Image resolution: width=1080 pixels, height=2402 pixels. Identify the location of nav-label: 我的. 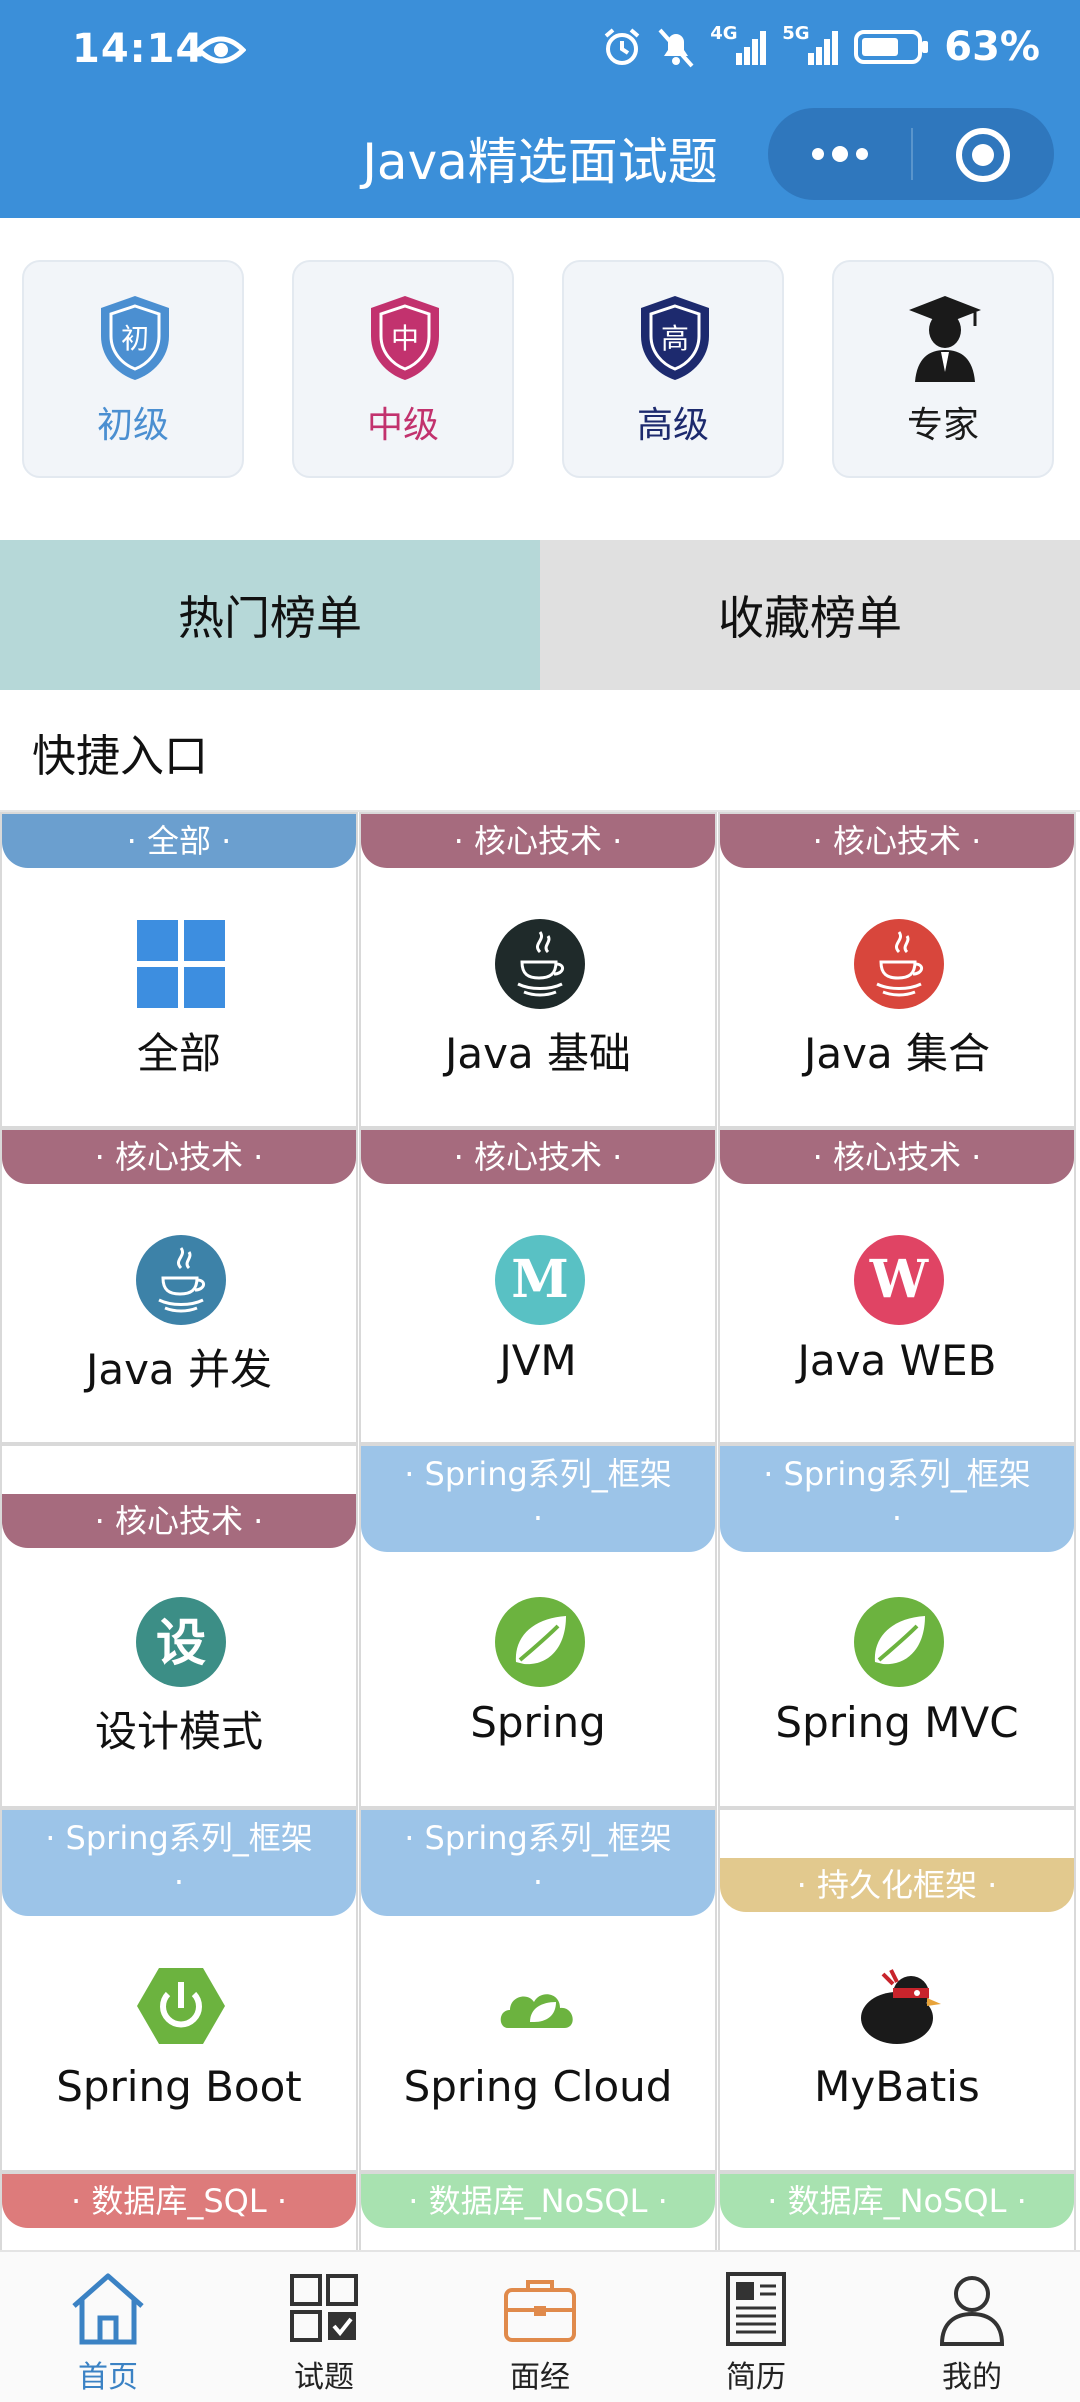
(972, 2377).